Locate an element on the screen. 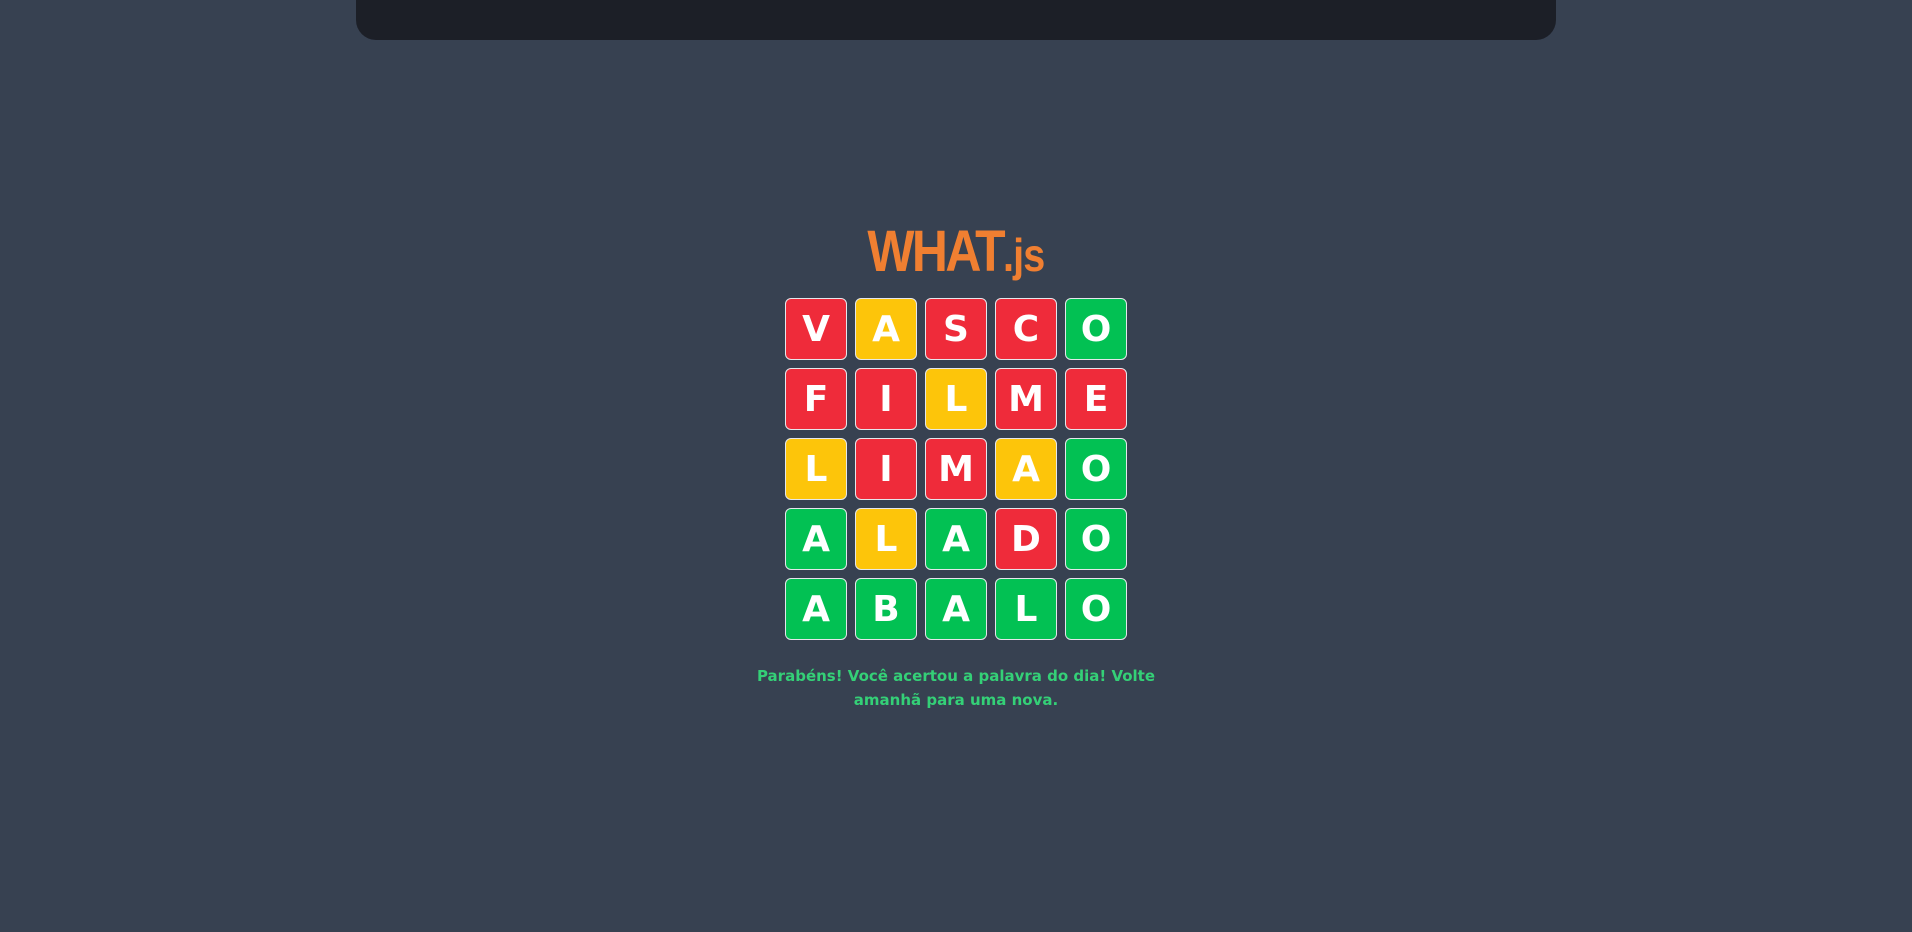  board-row: ABALO is located at coordinates (956, 609).